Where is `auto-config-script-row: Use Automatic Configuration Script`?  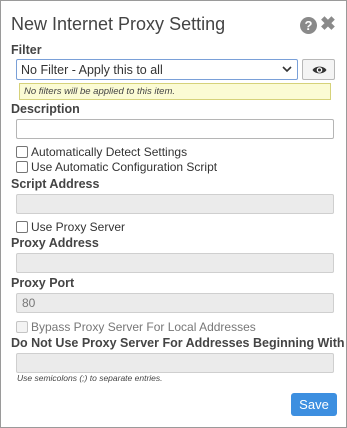
auto-config-script-row: Use Automatic Configuration Script is located at coordinates (117, 166).